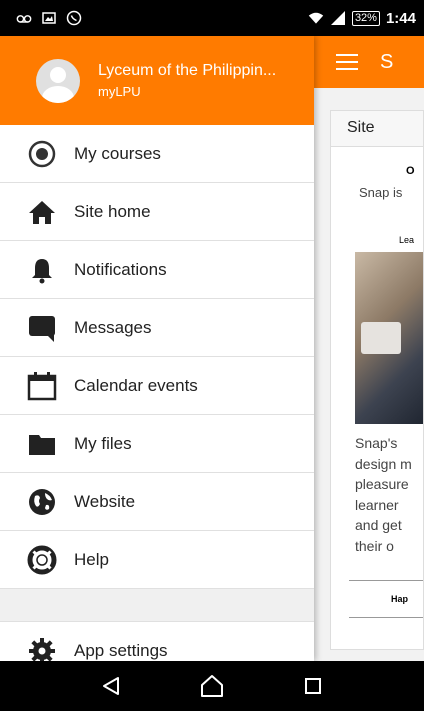 Image resolution: width=424 pixels, height=711 pixels. What do you see at coordinates (112, 211) in the screenshot?
I see `menu-item-label: Site home` at bounding box center [112, 211].